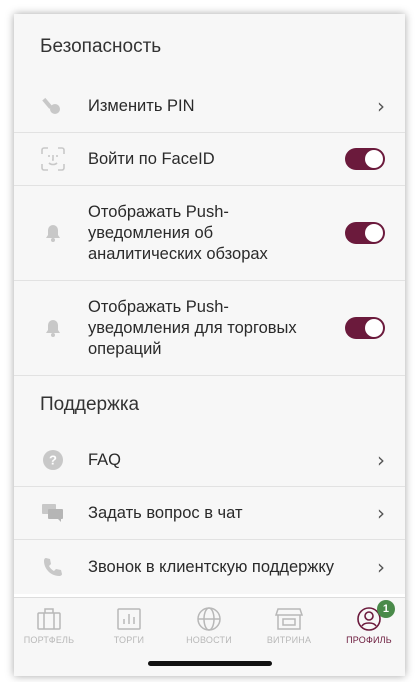 The height and width of the screenshot is (682, 419). I want to click on change-pin-label: Изменить PIN, so click(141, 105).